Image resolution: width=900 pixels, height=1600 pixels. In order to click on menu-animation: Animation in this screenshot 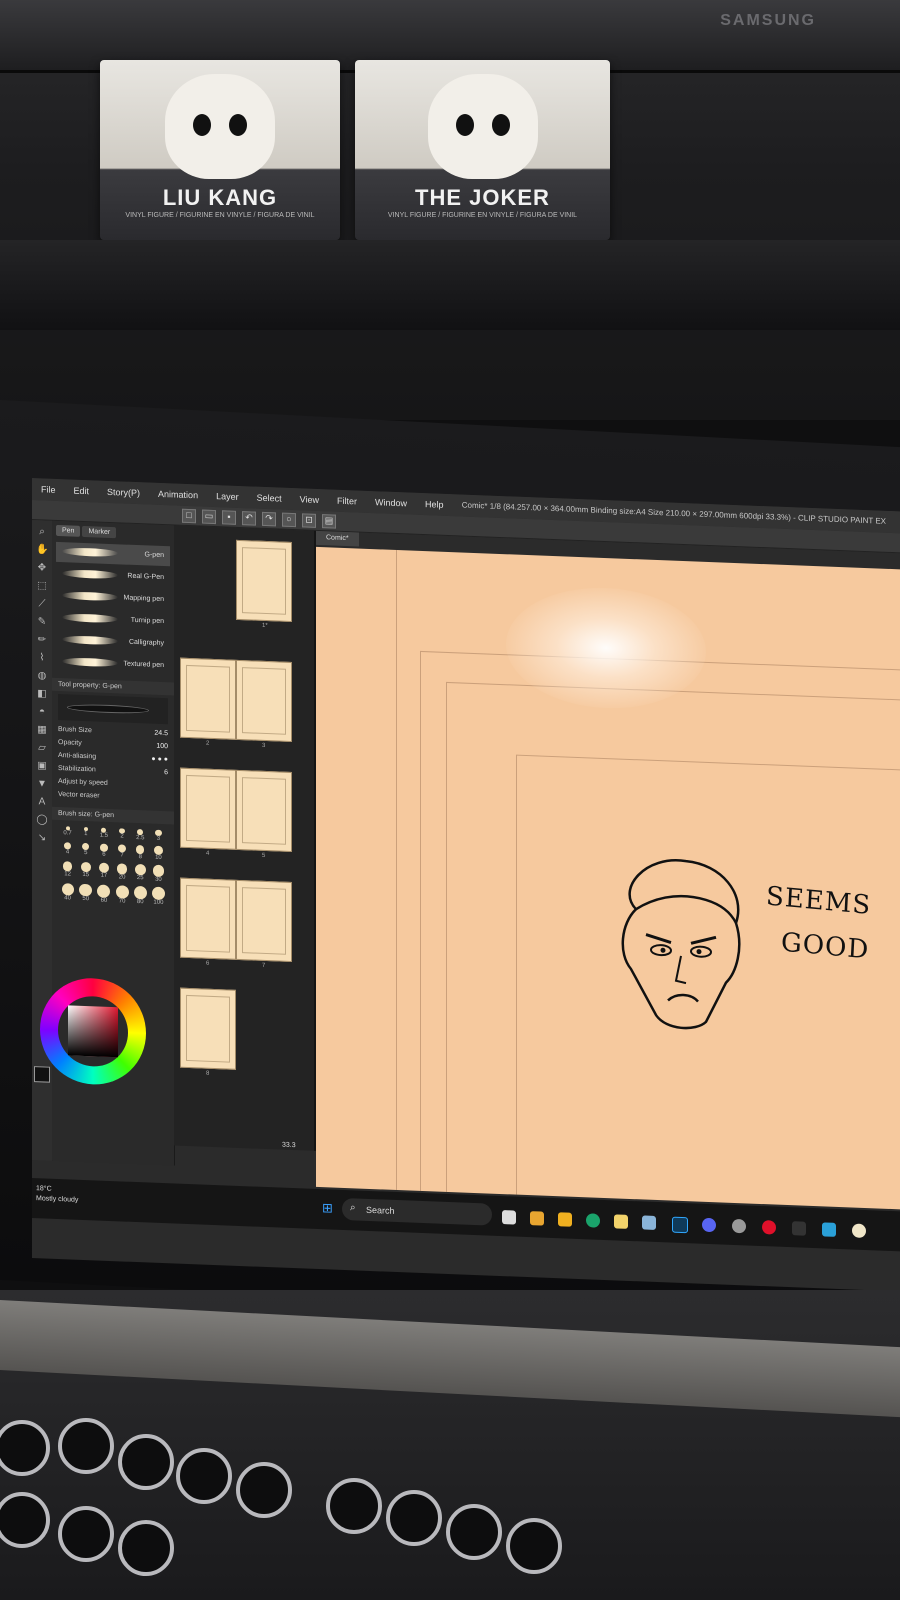, I will do `click(178, 494)`.